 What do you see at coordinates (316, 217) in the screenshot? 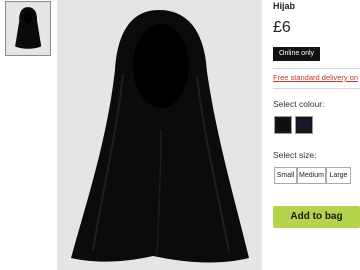
I see `add-to-bag-button: Add to bag` at bounding box center [316, 217].